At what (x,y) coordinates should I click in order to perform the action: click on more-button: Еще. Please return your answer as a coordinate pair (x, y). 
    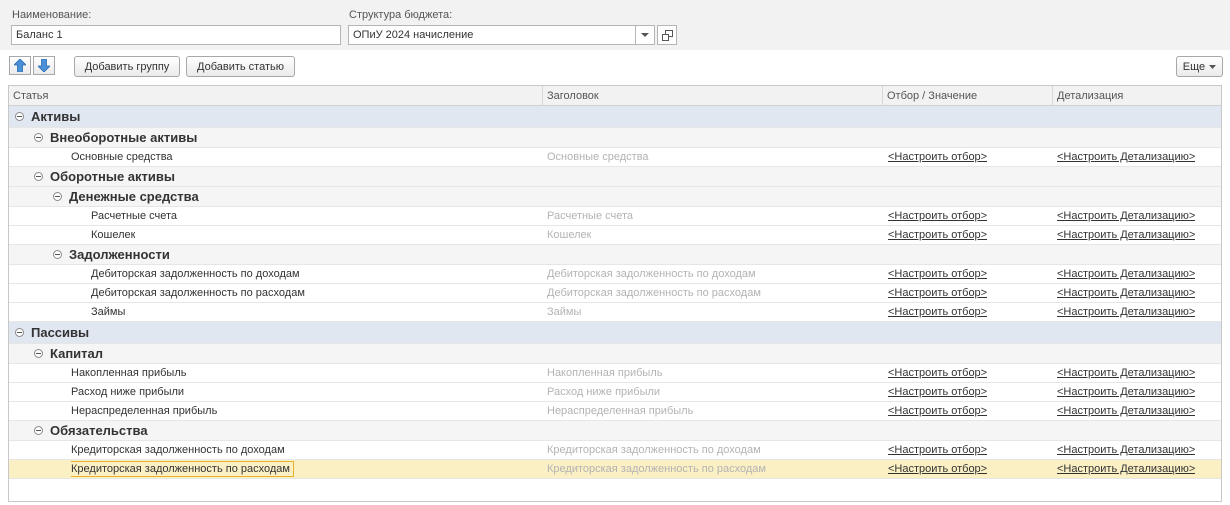
    Looking at the image, I should click on (1199, 66).